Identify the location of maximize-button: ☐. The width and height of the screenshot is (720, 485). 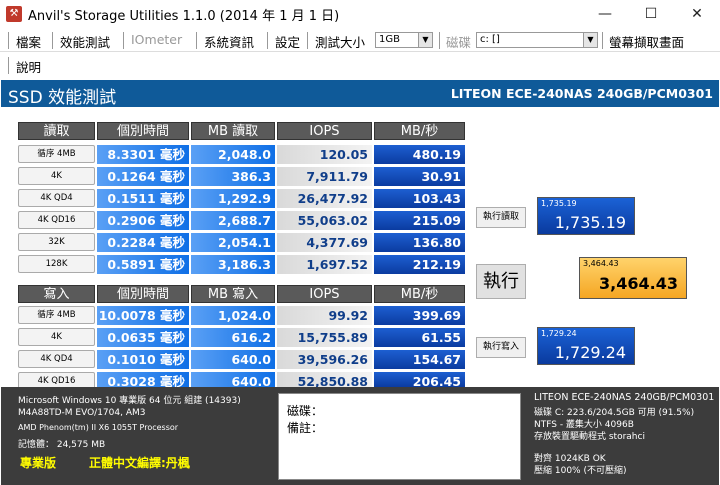
(651, 14).